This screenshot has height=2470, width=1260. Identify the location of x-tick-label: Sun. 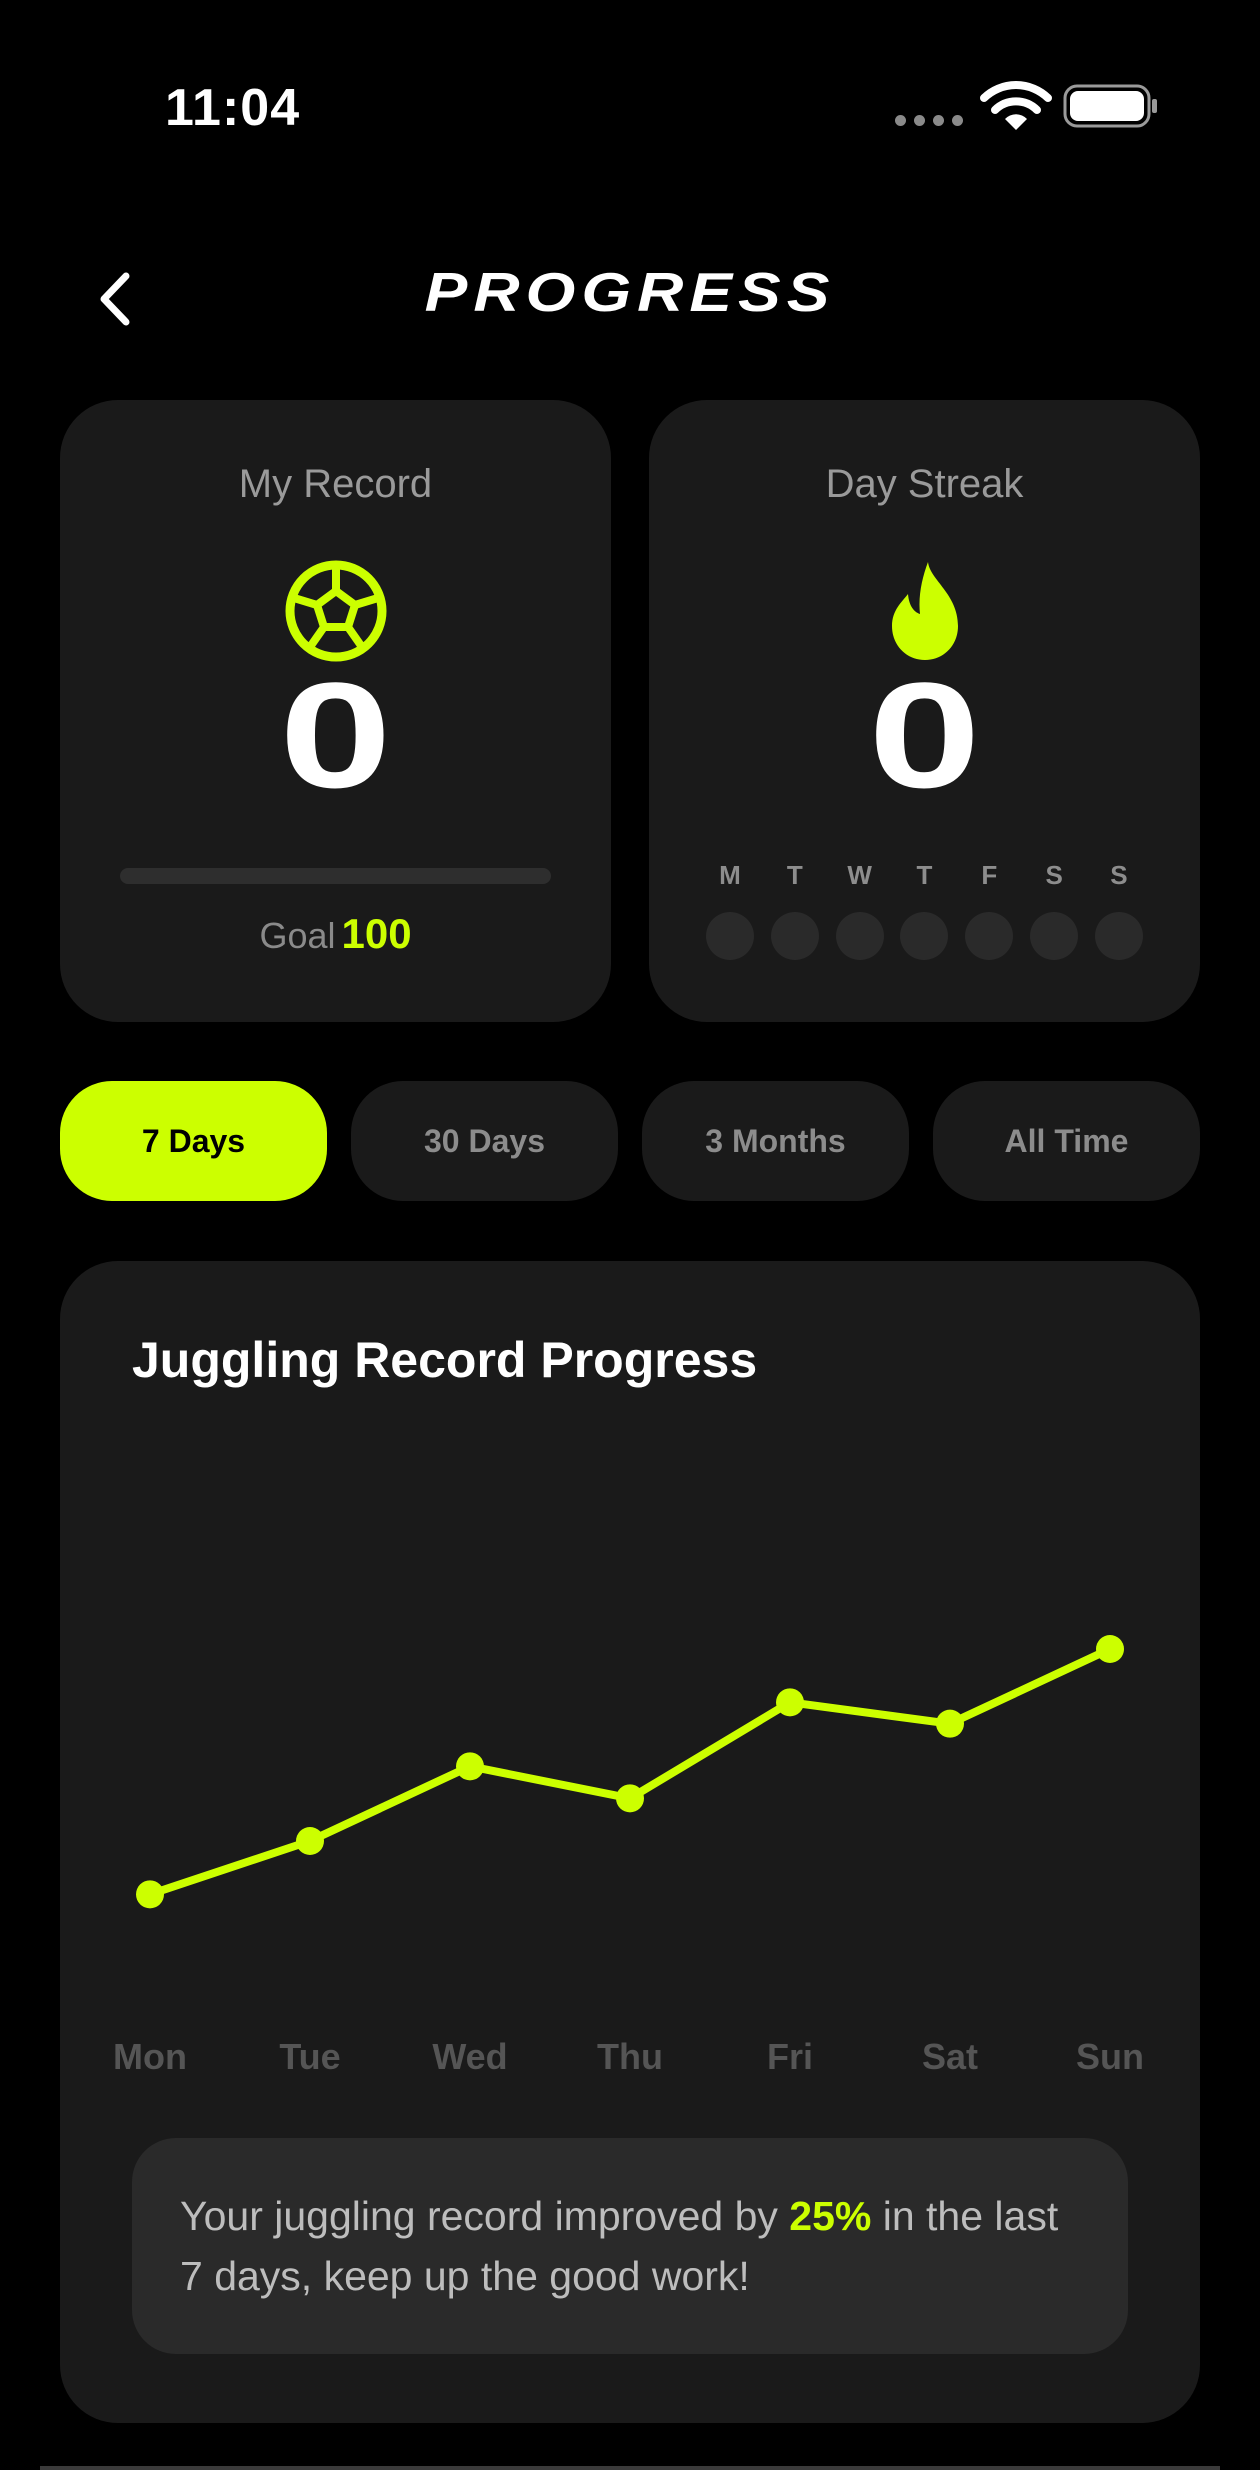
(1110, 2056).